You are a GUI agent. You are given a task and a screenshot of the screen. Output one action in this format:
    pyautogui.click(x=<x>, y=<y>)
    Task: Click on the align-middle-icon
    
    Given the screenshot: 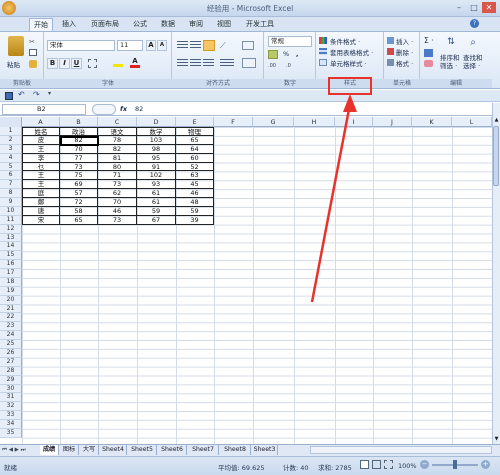 What is the action you would take?
    pyautogui.click(x=195, y=45)
    